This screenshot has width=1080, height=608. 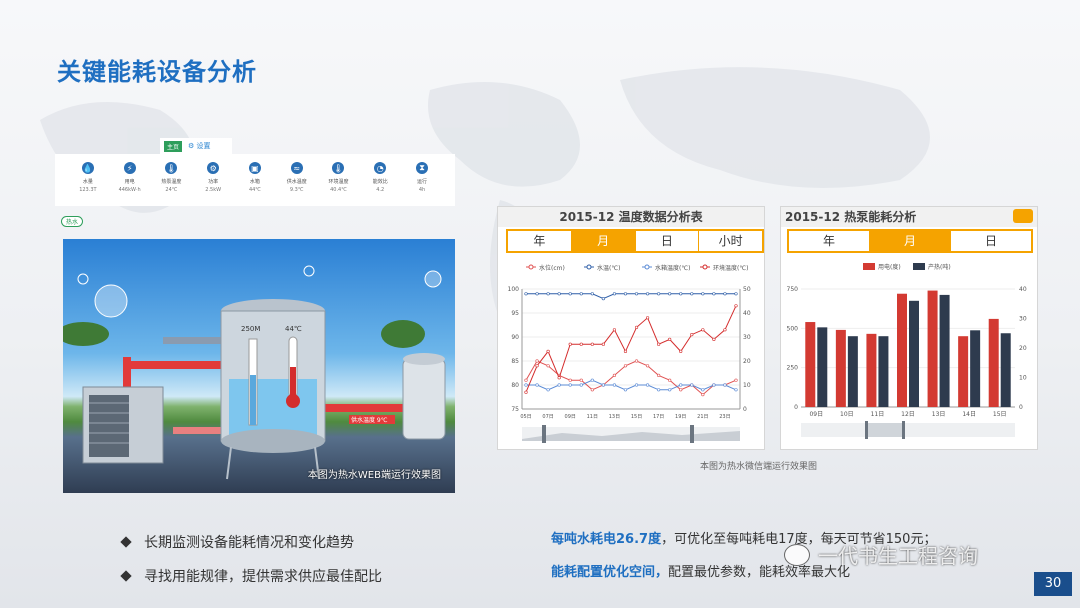 What do you see at coordinates (667, 241) in the screenshot?
I see `temp-tab: 日` at bounding box center [667, 241].